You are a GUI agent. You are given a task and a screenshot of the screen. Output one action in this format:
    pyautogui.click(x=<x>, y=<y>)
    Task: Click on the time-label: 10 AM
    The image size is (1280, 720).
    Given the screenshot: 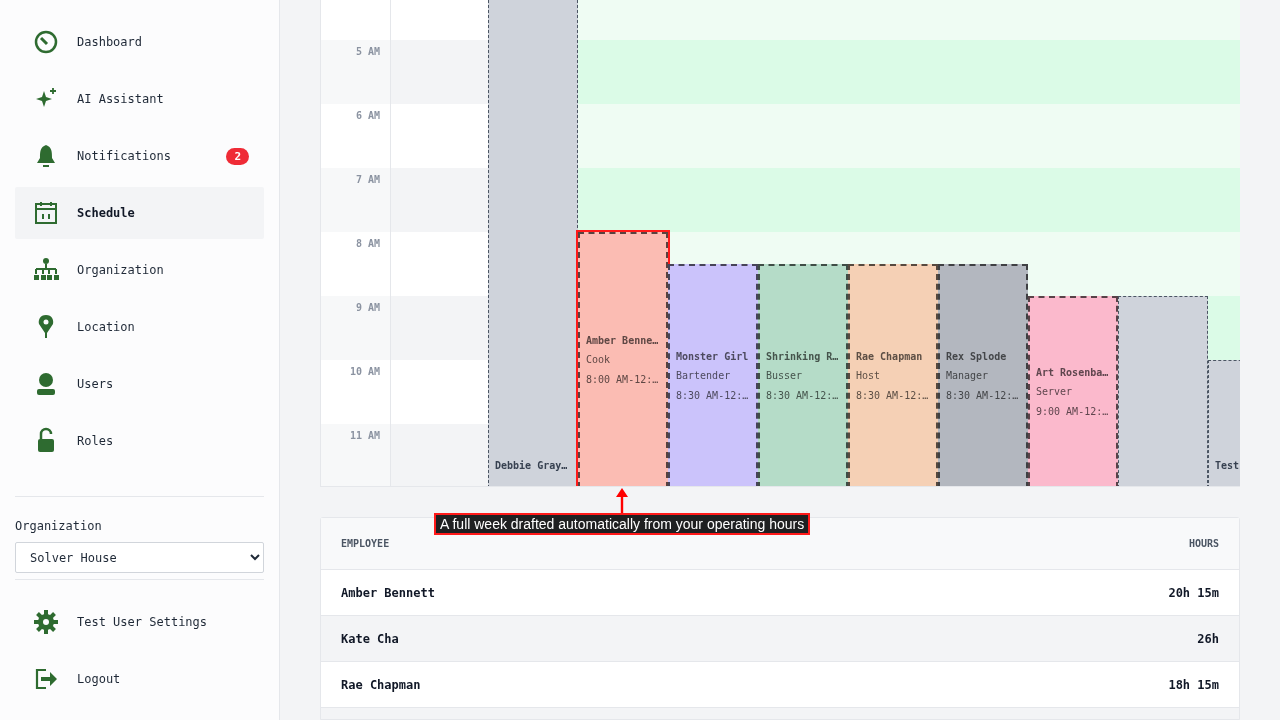 What is the action you would take?
    pyautogui.click(x=364, y=371)
    